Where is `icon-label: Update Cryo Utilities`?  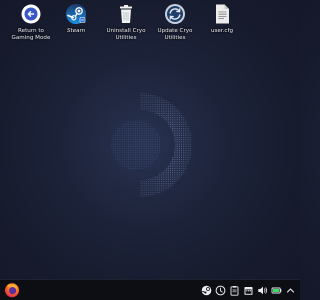 icon-label: Update Cryo Utilities is located at coordinates (175, 35).